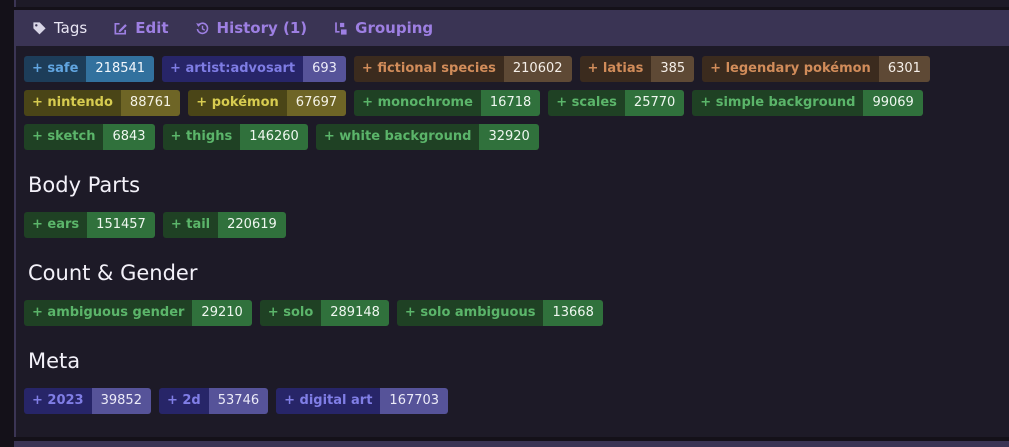 The width and height of the screenshot is (1009, 447). What do you see at coordinates (150, 103) in the screenshot?
I see `tag-count-nintendo: 88761` at bounding box center [150, 103].